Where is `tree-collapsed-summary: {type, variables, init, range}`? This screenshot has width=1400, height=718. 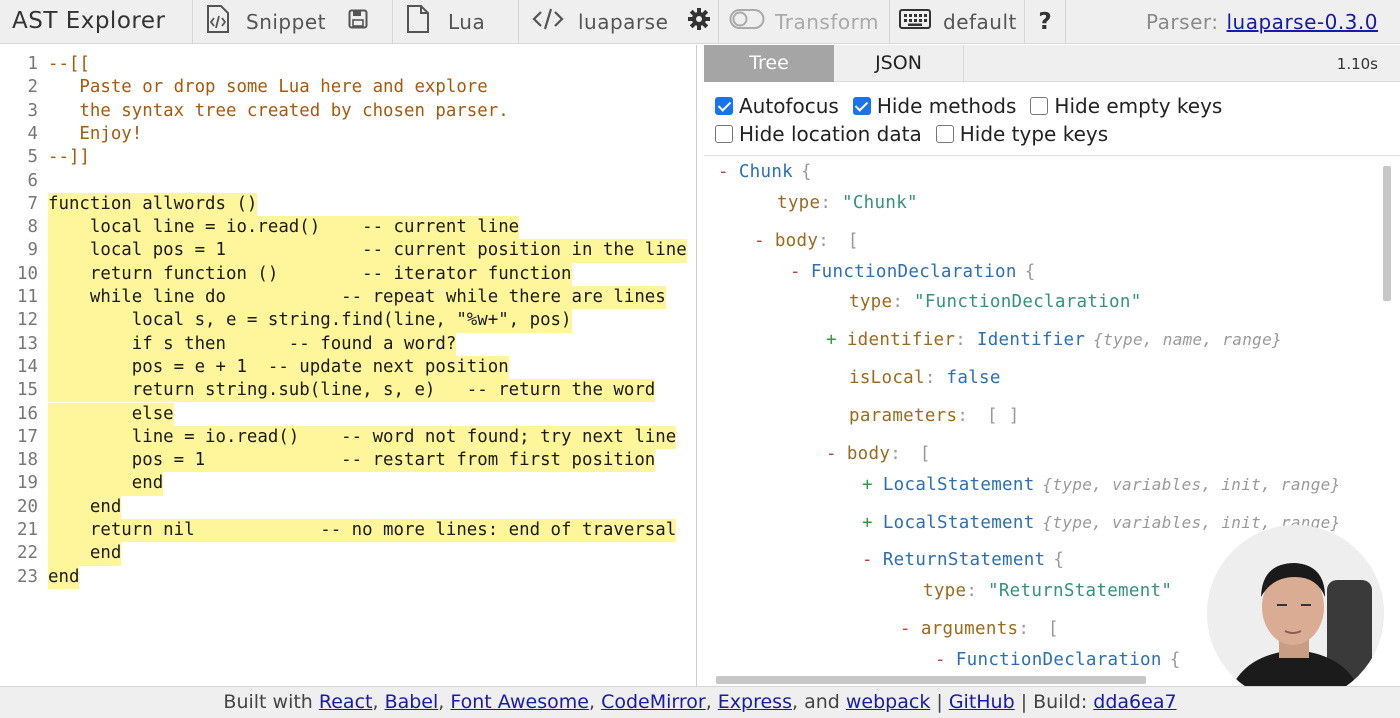
tree-collapsed-summary: {type, variables, init, range} is located at coordinates (1191, 484).